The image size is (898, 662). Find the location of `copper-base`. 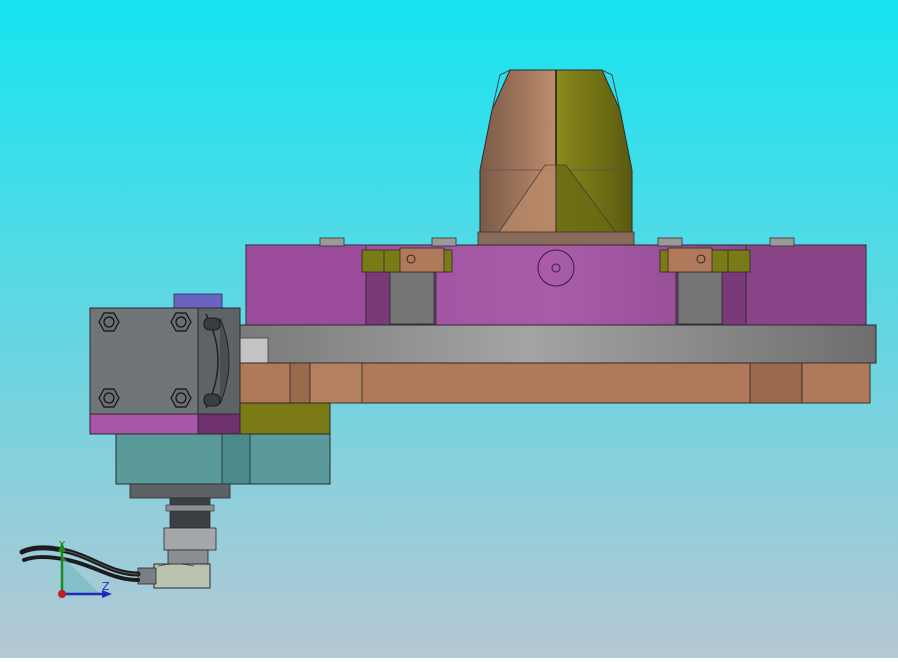

copper-base is located at coordinates (555, 383).